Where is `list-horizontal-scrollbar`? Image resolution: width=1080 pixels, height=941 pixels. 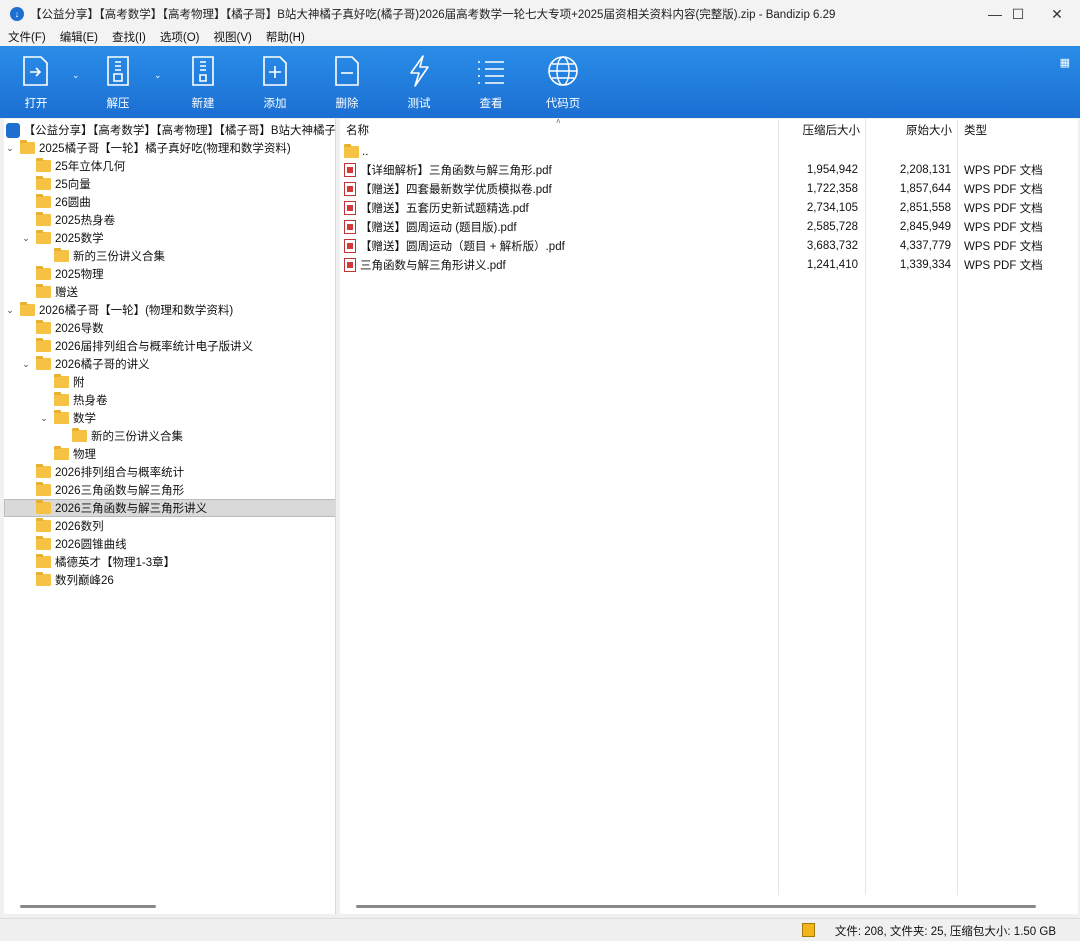 list-horizontal-scrollbar is located at coordinates (696, 906).